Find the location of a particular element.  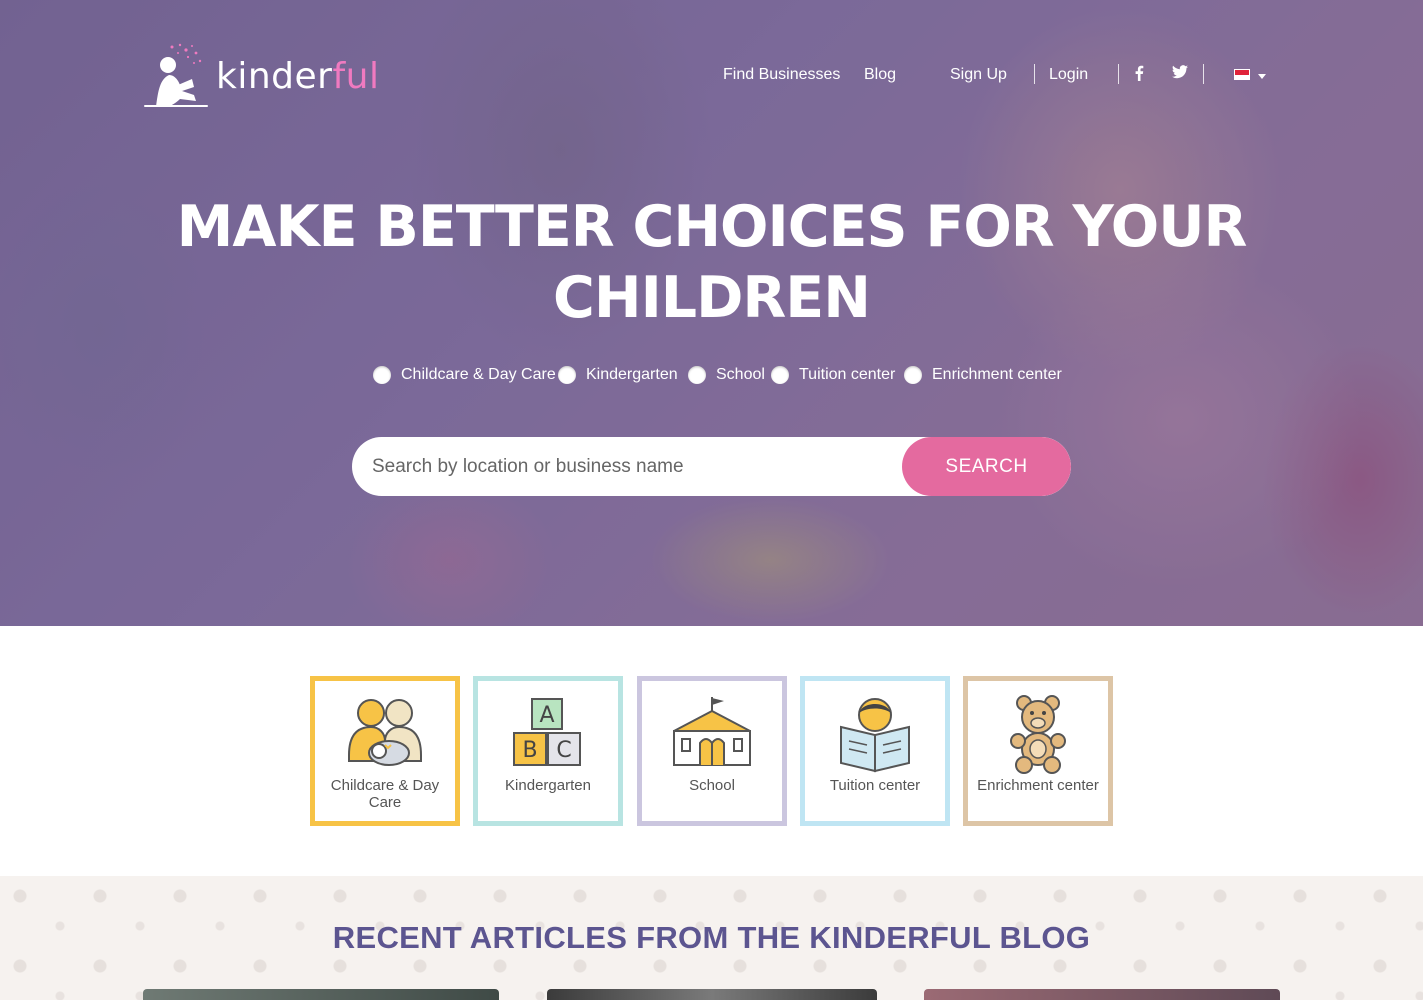

nav-find-businesses: Find Businesses is located at coordinates (781, 75).